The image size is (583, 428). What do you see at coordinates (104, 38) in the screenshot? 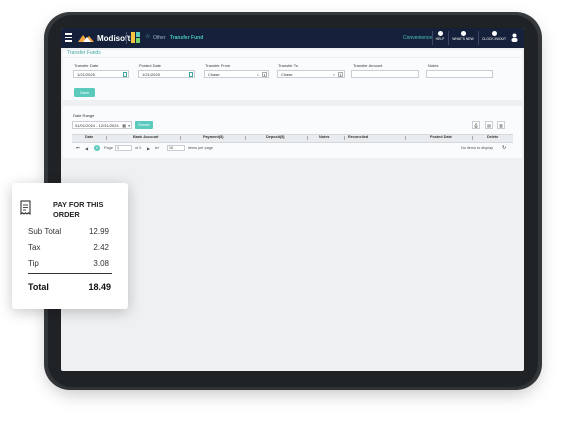
I see `brand-logo: Modisoft` at bounding box center [104, 38].